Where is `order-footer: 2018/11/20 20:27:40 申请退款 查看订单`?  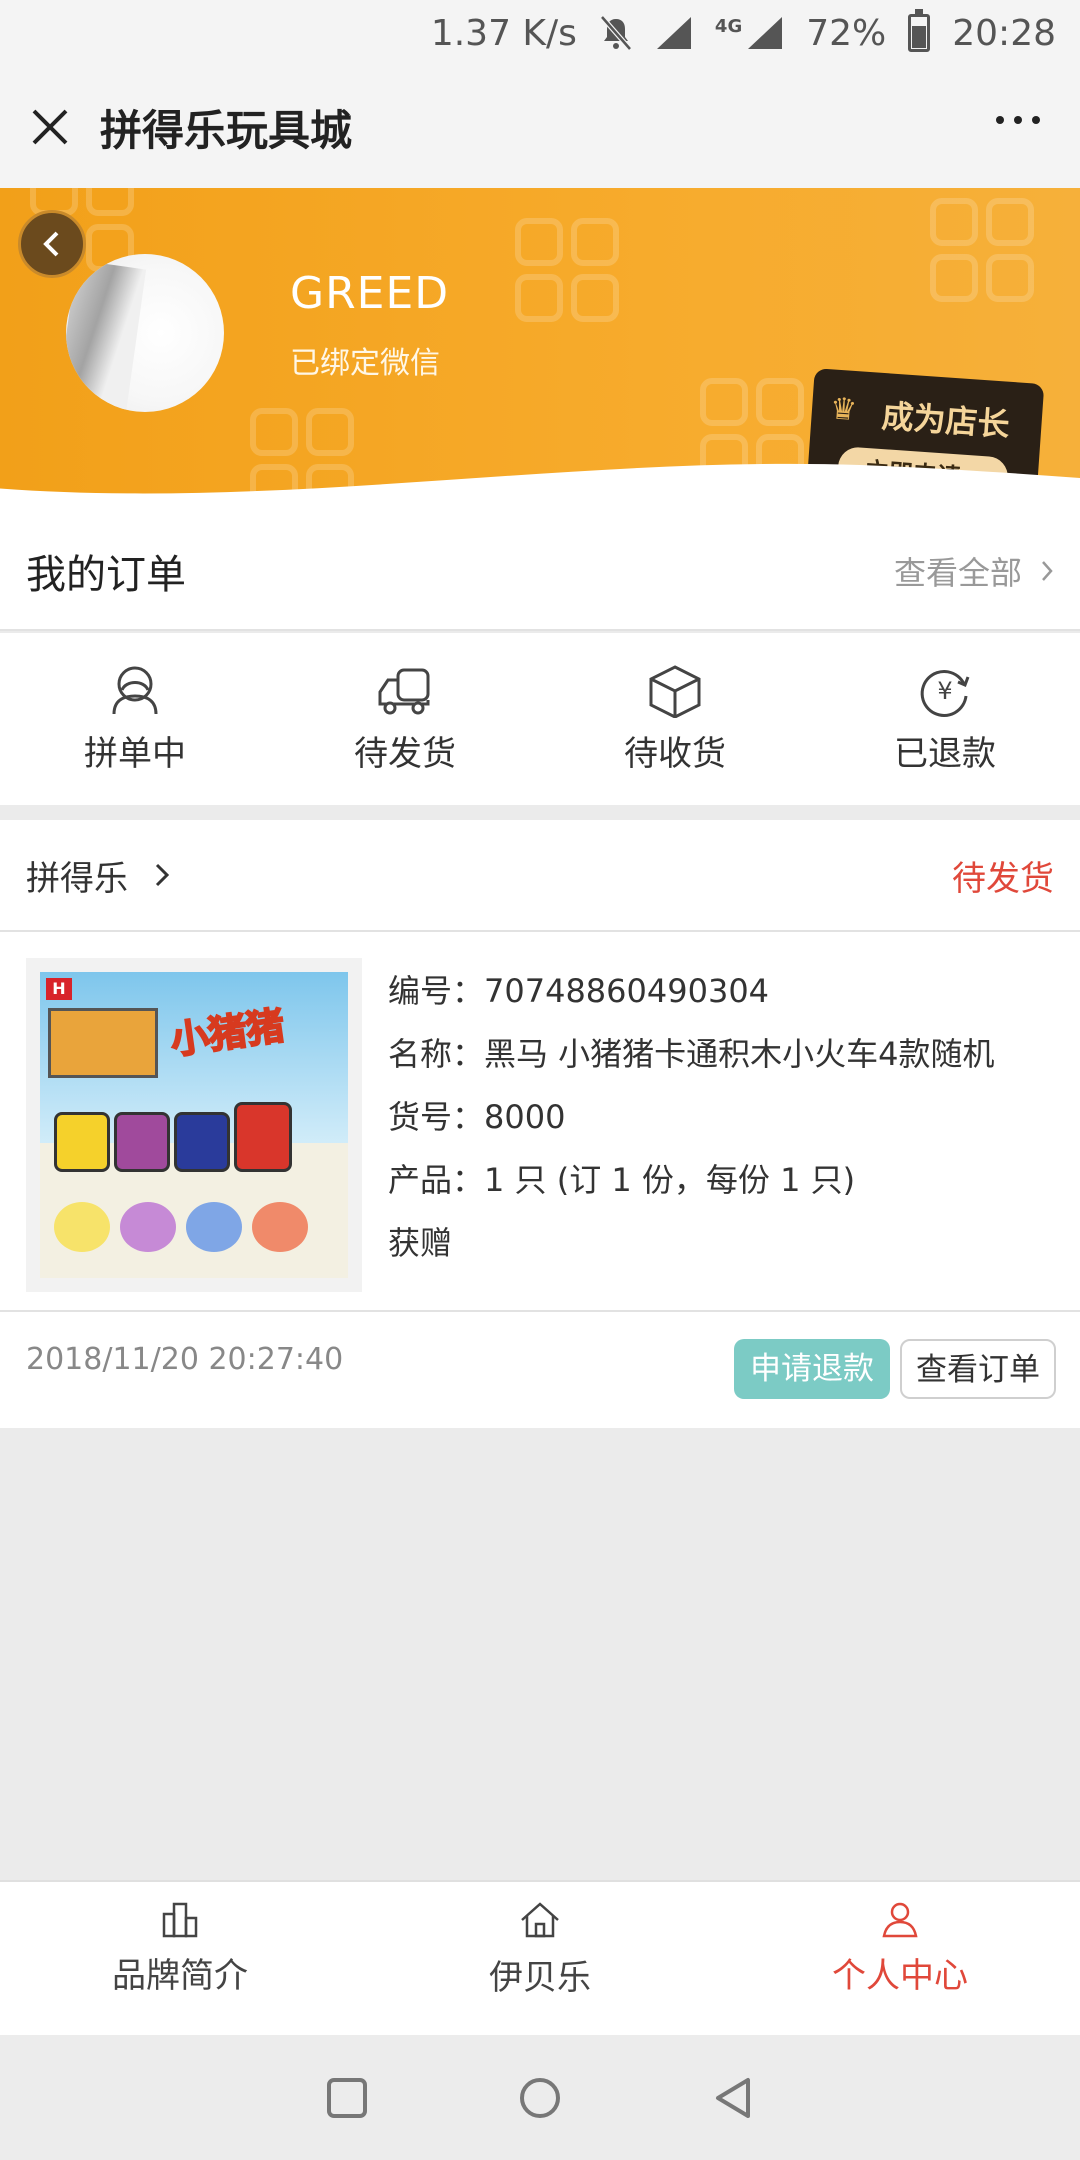
order-footer: 2018/11/20 20:27:40 申请退款 查看订单 is located at coordinates (540, 1370).